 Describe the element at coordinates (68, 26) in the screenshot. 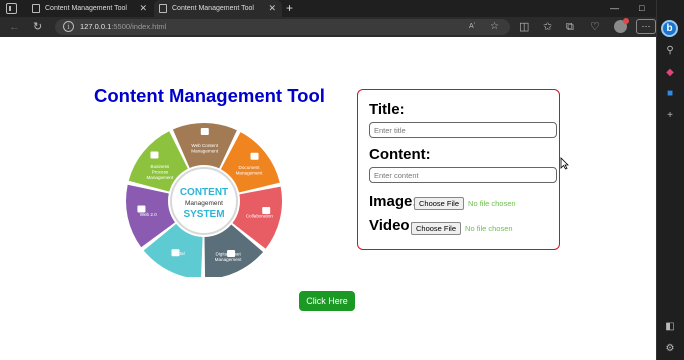

I see `info-icon: i` at that location.